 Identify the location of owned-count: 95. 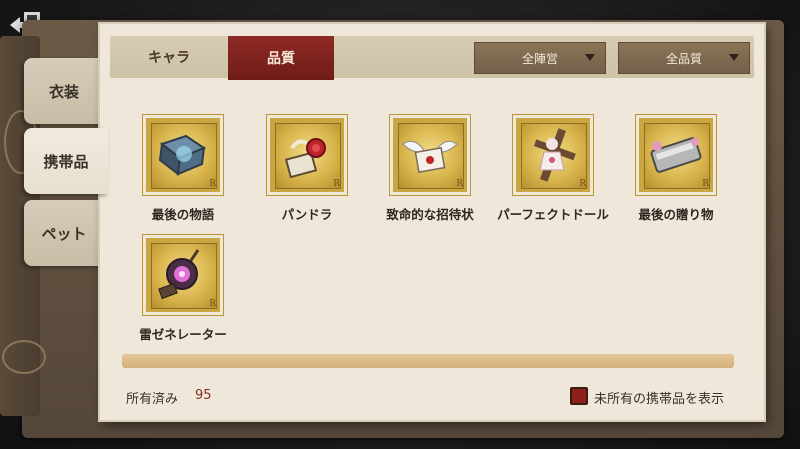
(203, 395).